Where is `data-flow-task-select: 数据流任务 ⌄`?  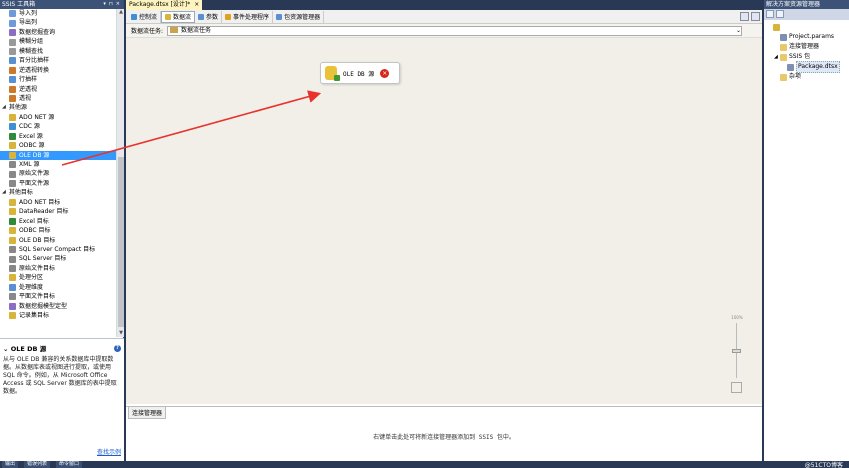 data-flow-task-select: 数据流任务 ⌄ is located at coordinates (455, 30).